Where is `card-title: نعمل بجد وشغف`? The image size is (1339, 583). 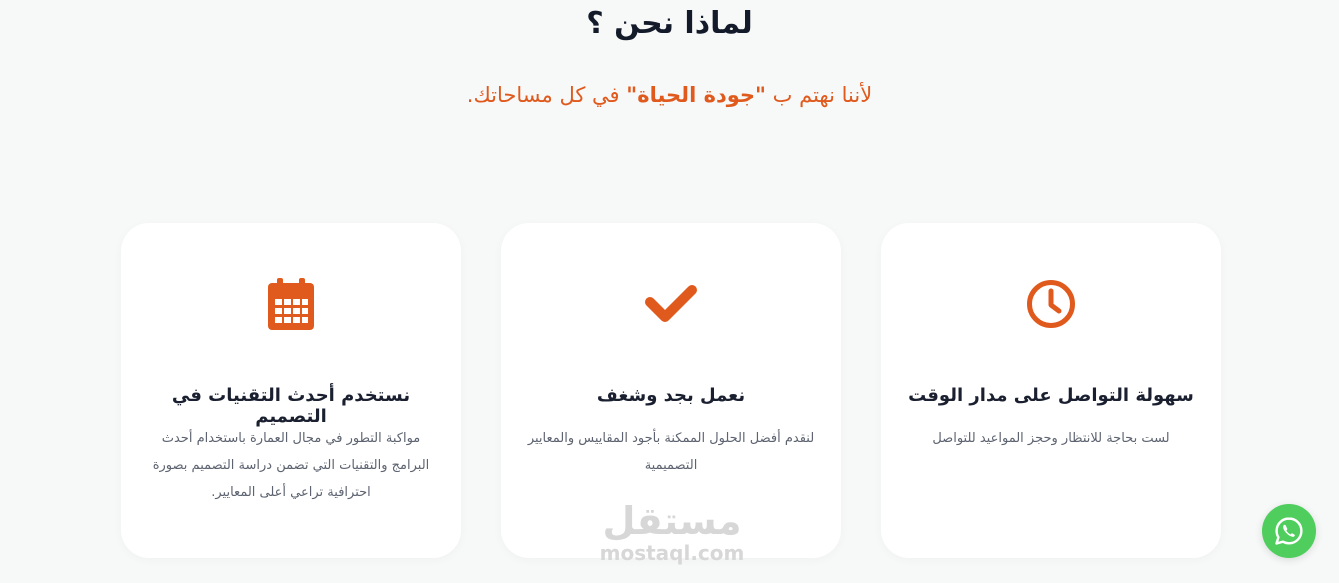 card-title: نعمل بجد وشغف is located at coordinates (671, 395).